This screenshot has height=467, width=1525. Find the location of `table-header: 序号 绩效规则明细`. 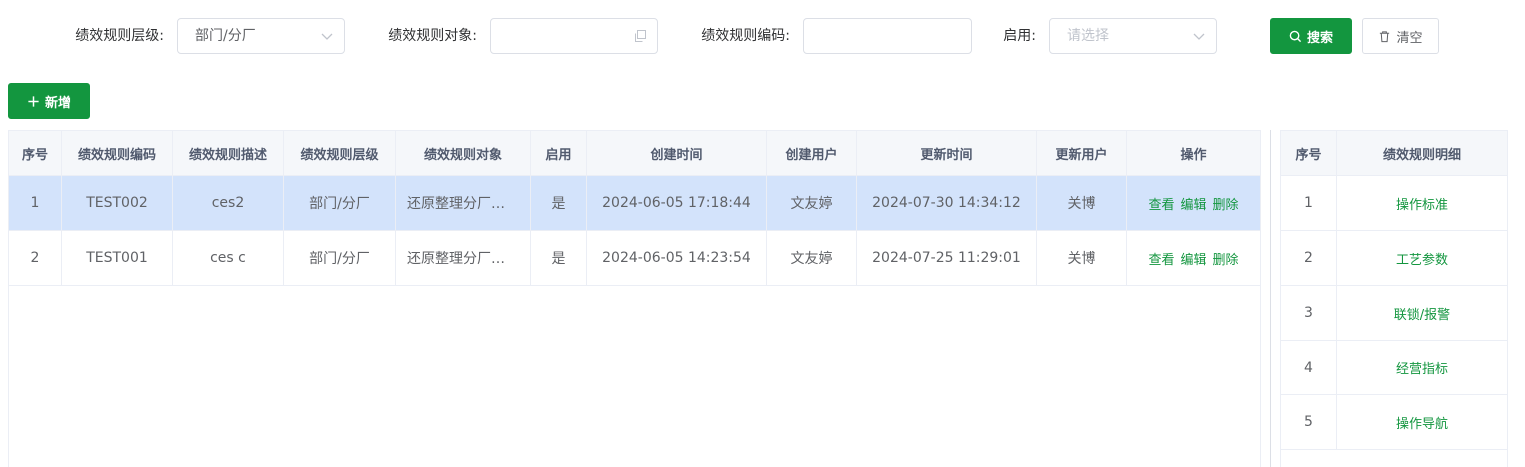

table-header: 序号 绩效规则明细 is located at coordinates (1394, 153).